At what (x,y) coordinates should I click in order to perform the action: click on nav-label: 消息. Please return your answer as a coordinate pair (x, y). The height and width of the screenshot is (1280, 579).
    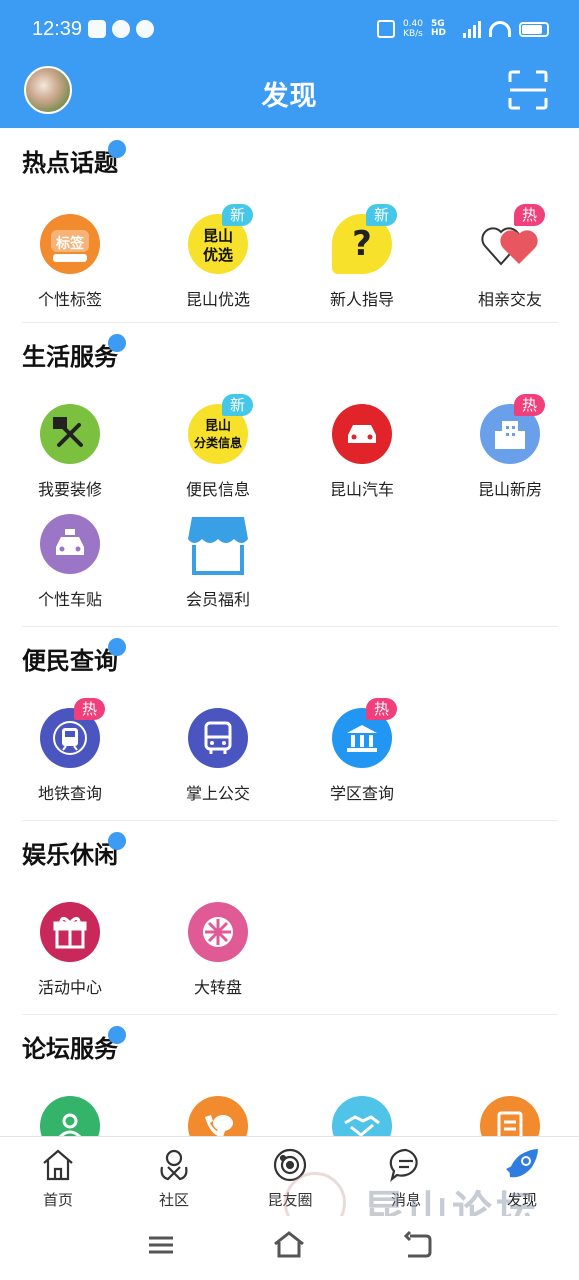
    Looking at the image, I should click on (405, 1200).